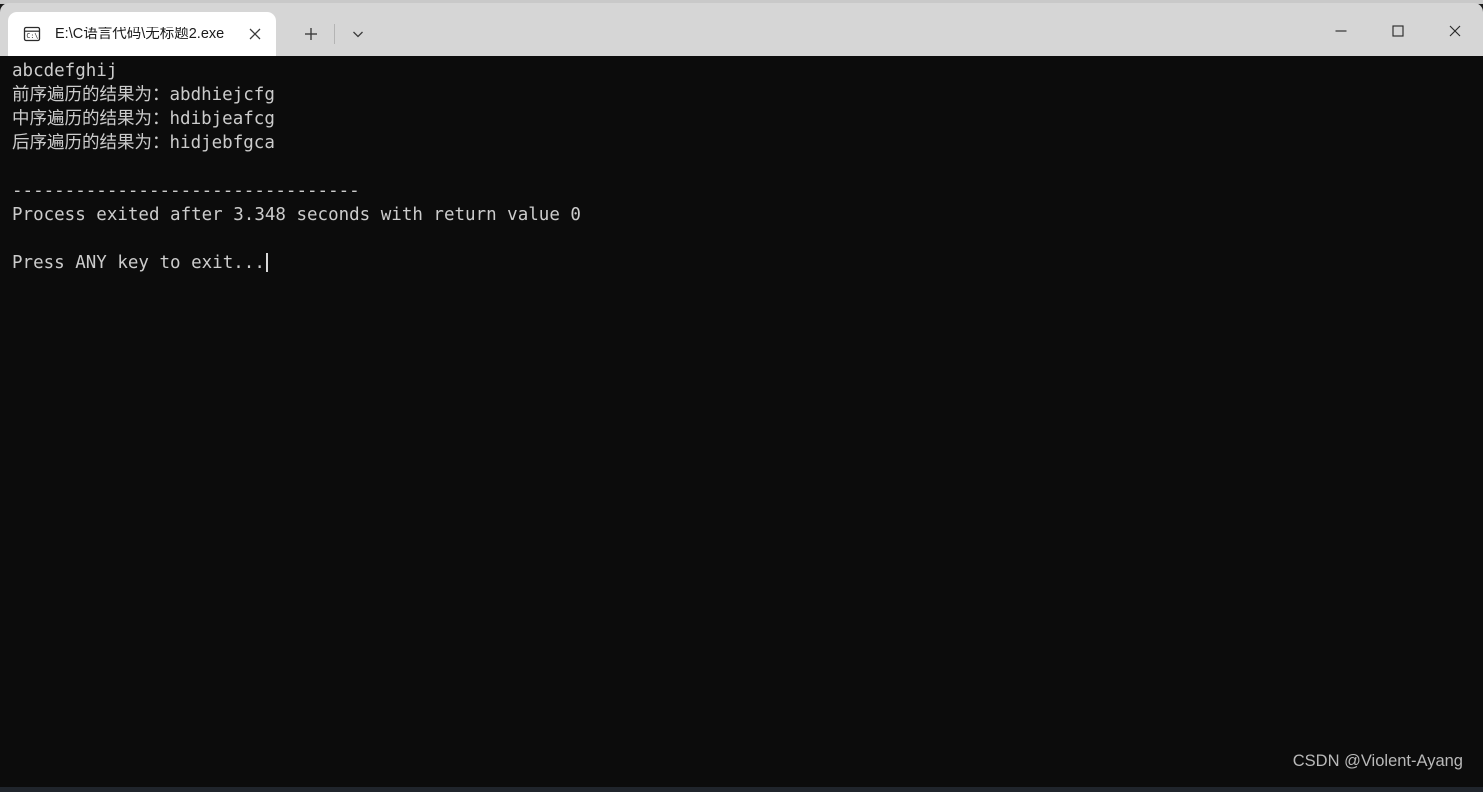 This screenshot has width=1483, height=792. Describe the element at coordinates (143, 95) in the screenshot. I see `console-line: 前序遍历的结果为：abdhiejcfg` at that location.